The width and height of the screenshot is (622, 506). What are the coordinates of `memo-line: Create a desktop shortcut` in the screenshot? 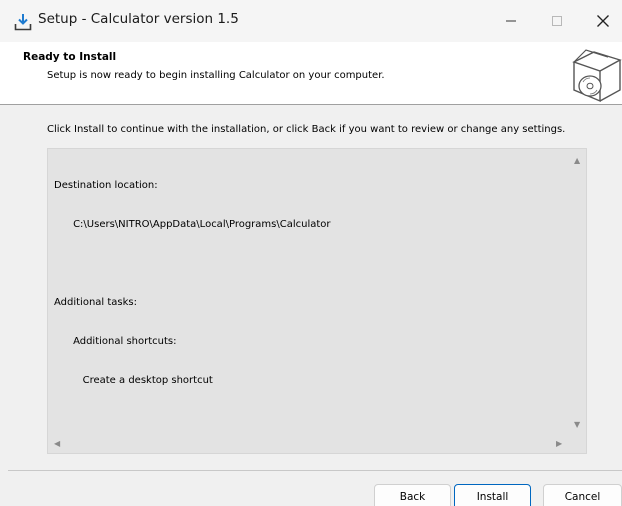 It's located at (133, 380).